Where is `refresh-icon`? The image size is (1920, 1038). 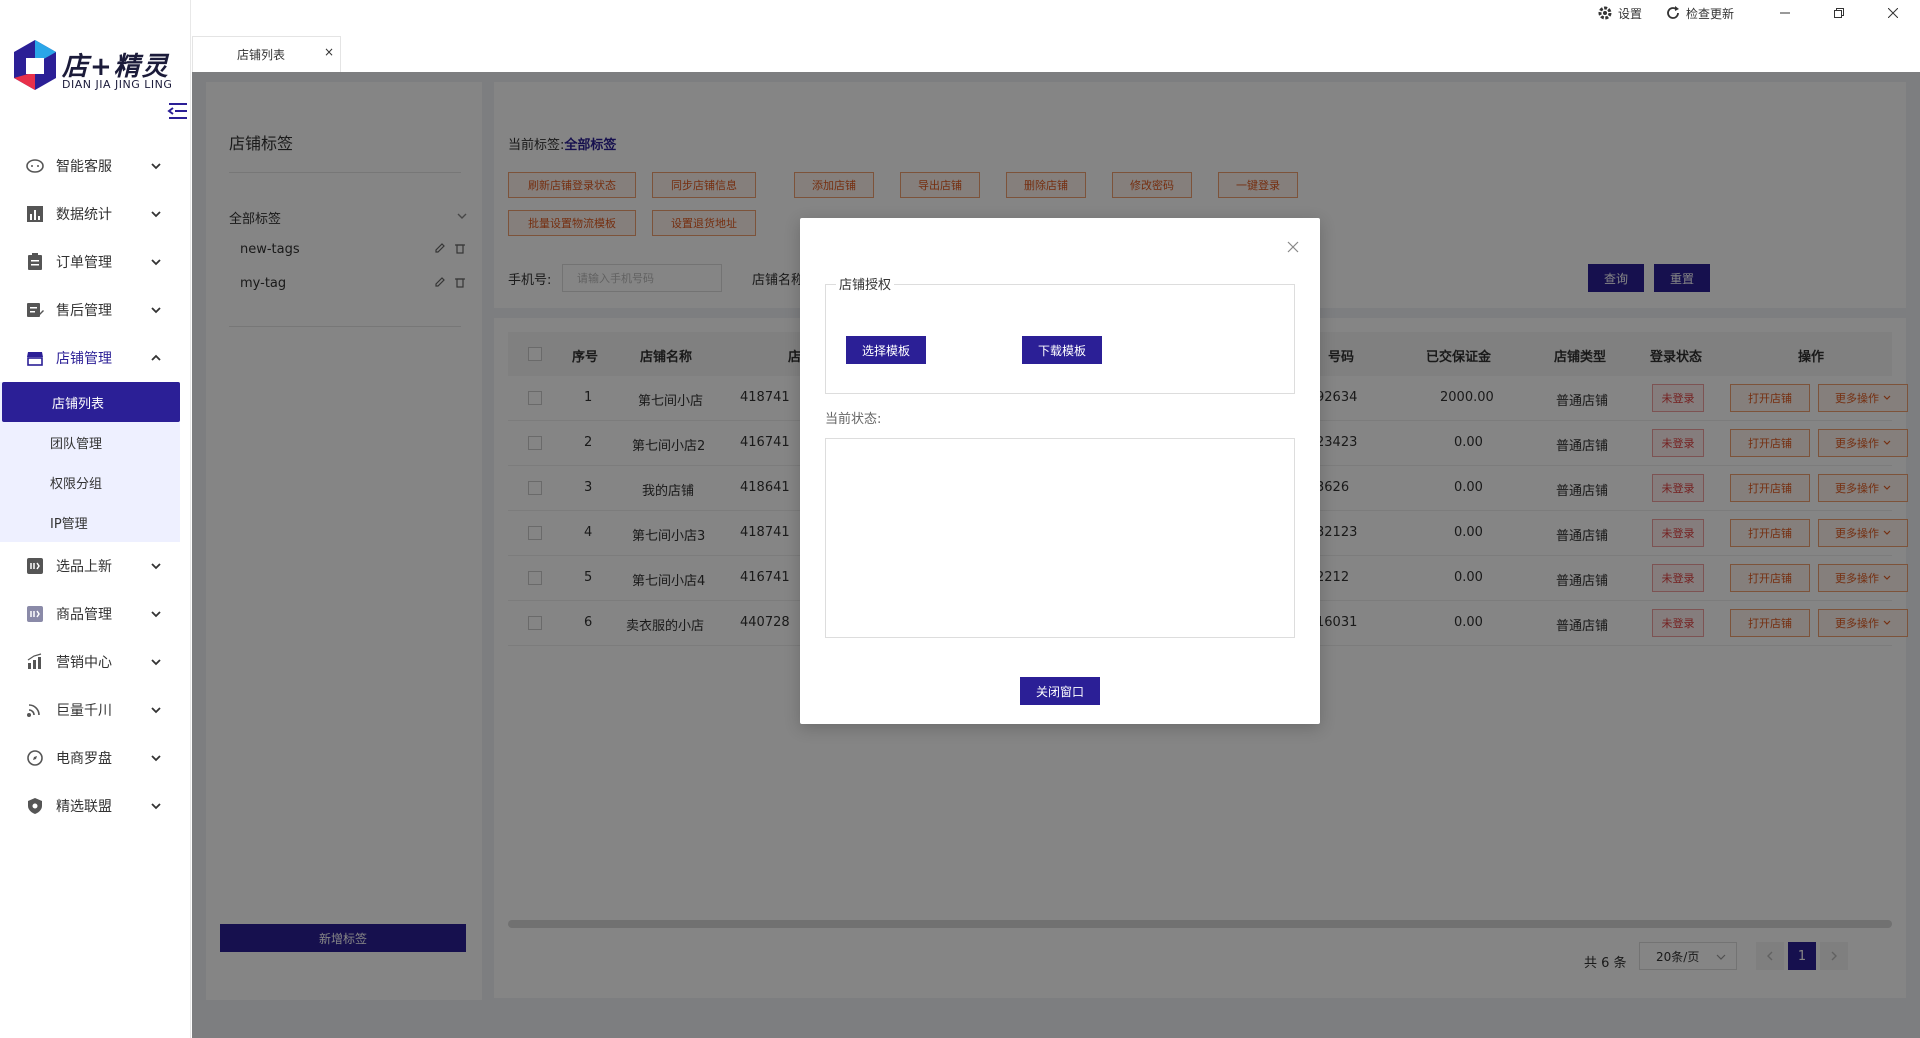
refresh-icon is located at coordinates (1673, 12).